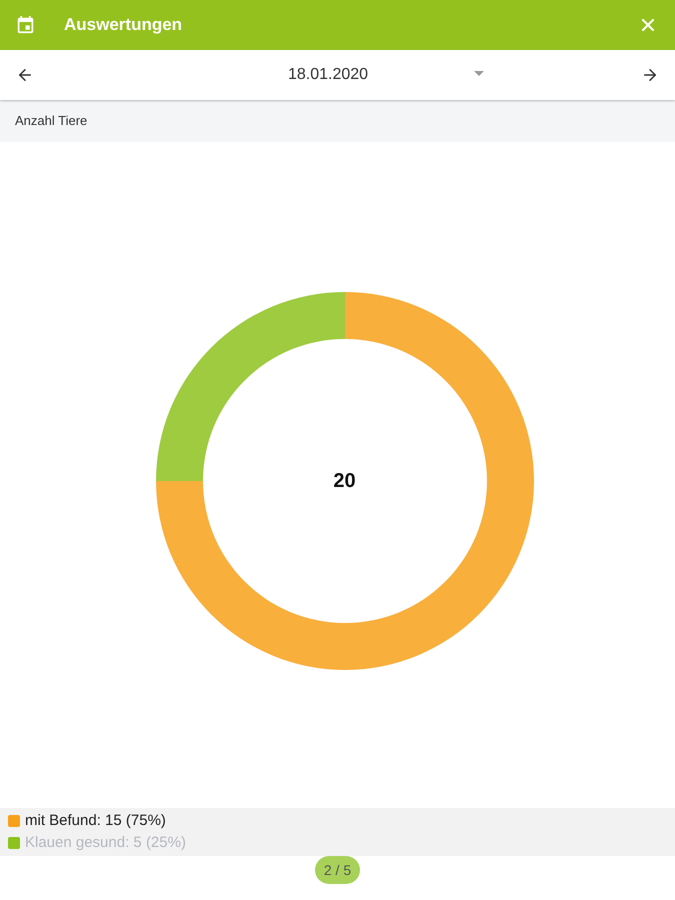 The height and width of the screenshot is (900, 675). Describe the element at coordinates (51, 121) in the screenshot. I see `section-title: Anzahl Tiere` at that location.